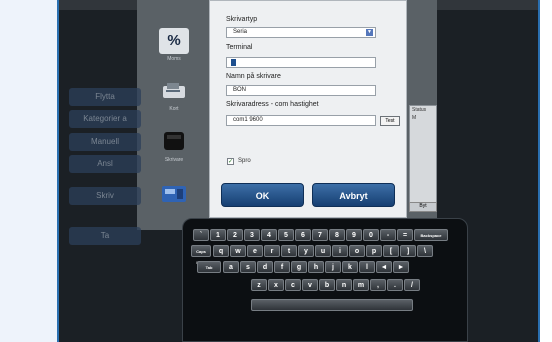 The width and height of the screenshot is (552, 342). I want to click on status-list-header: Status, so click(419, 110).